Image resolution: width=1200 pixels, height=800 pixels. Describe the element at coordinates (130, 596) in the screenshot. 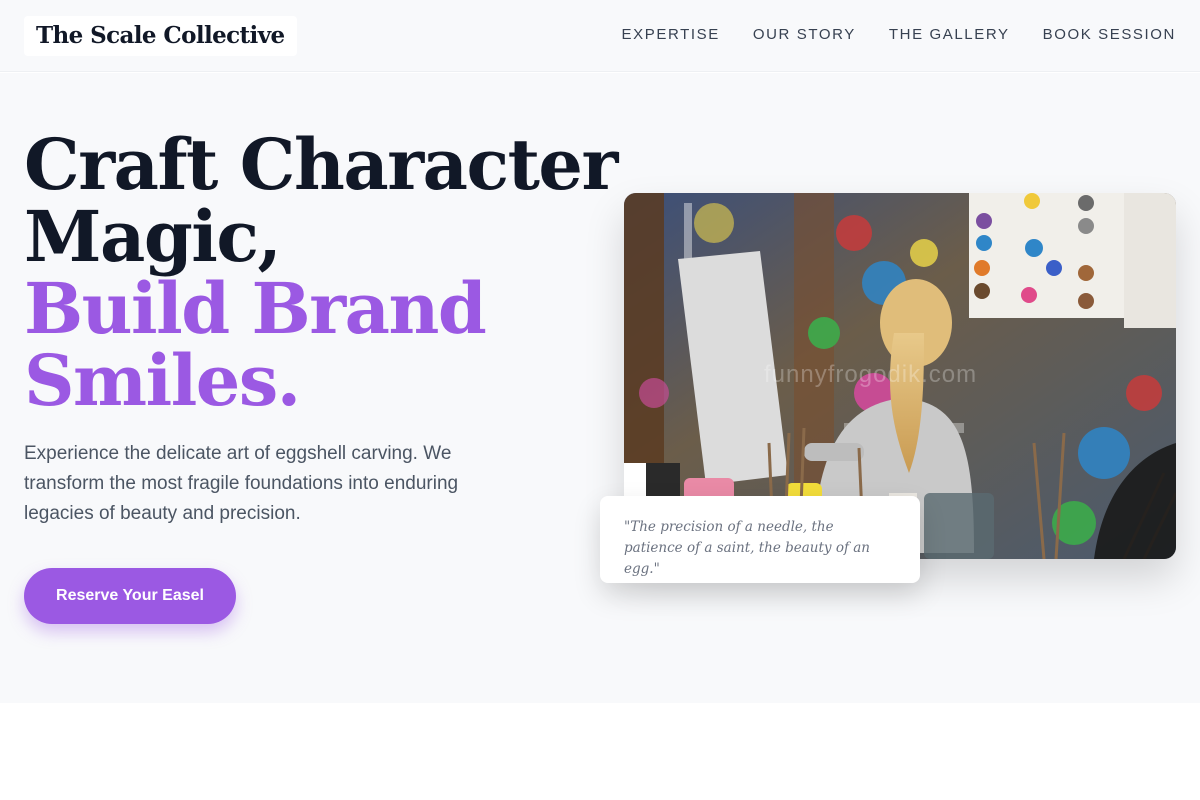

I see `reserve-easel-button: Reserve Your Easel` at that location.